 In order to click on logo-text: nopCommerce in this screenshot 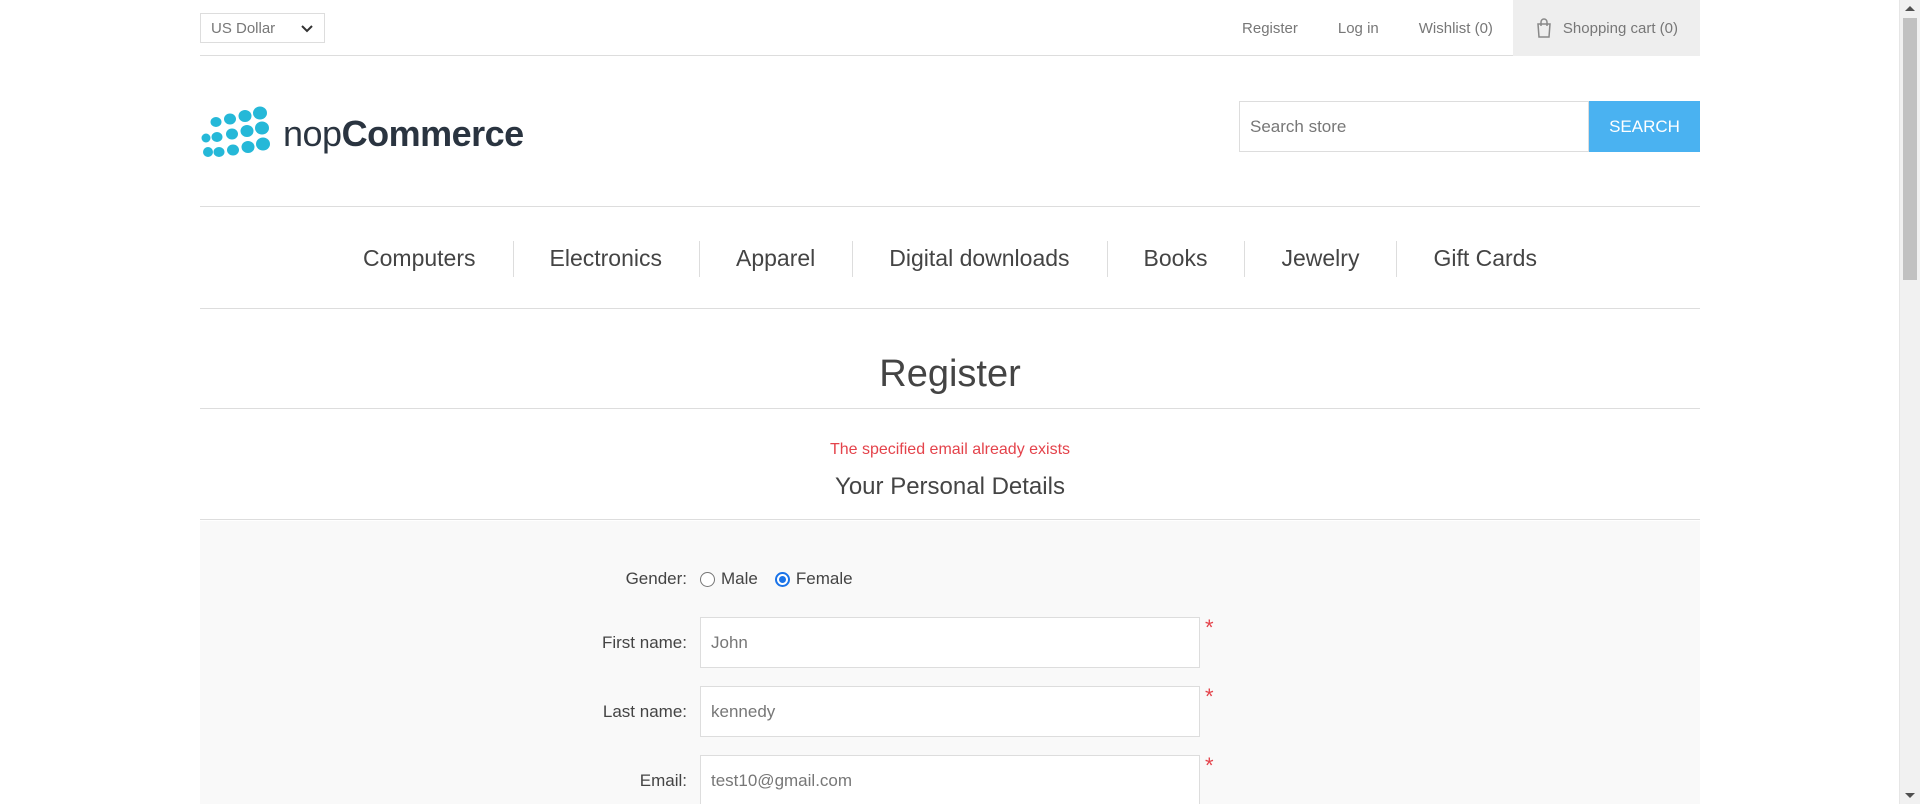, I will do `click(403, 134)`.